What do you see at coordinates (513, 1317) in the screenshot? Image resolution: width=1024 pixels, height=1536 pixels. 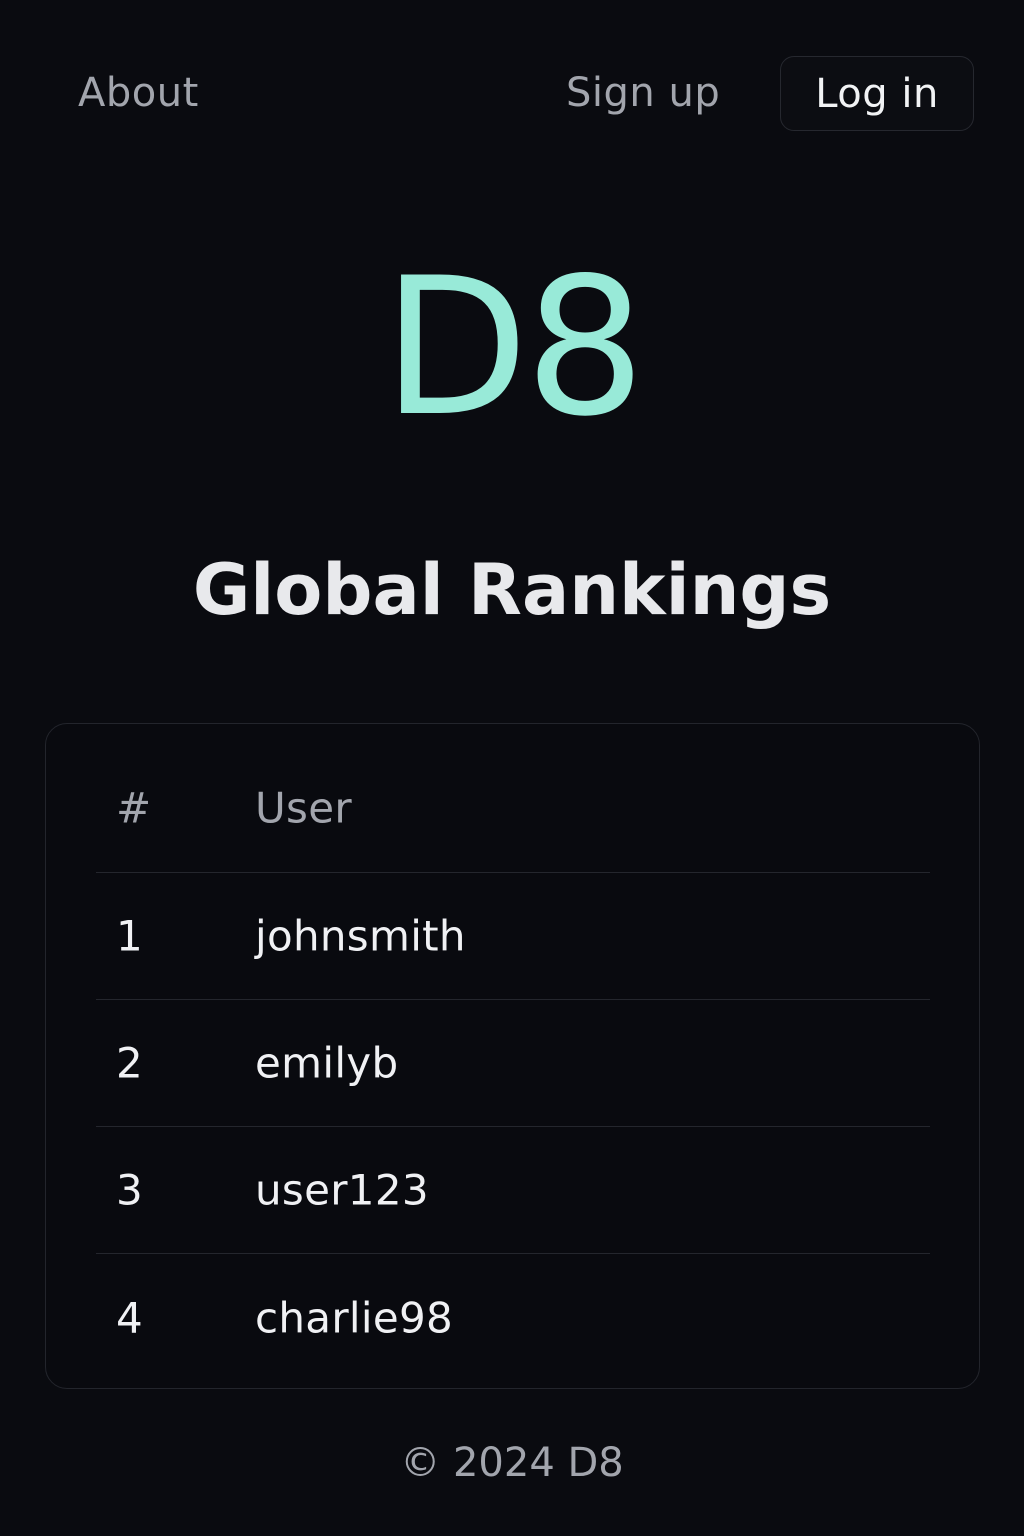 I see `table-row: 4 charlie98` at bounding box center [513, 1317].